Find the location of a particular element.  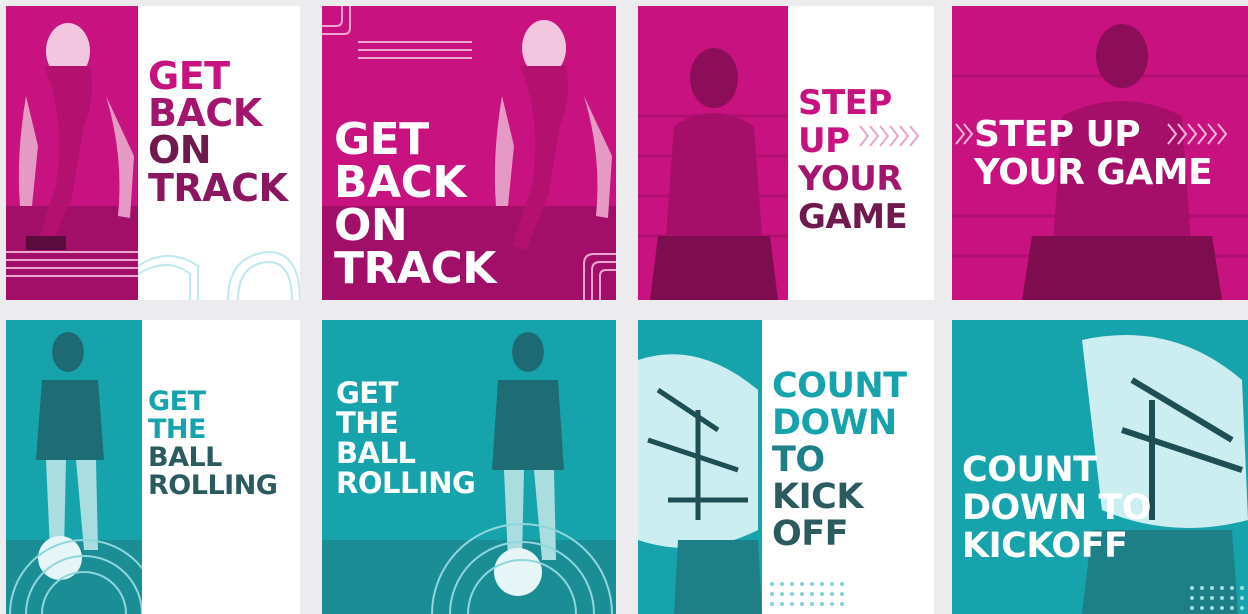

headline: COUNT DOWN TO KICKOFF is located at coordinates (1057, 508).